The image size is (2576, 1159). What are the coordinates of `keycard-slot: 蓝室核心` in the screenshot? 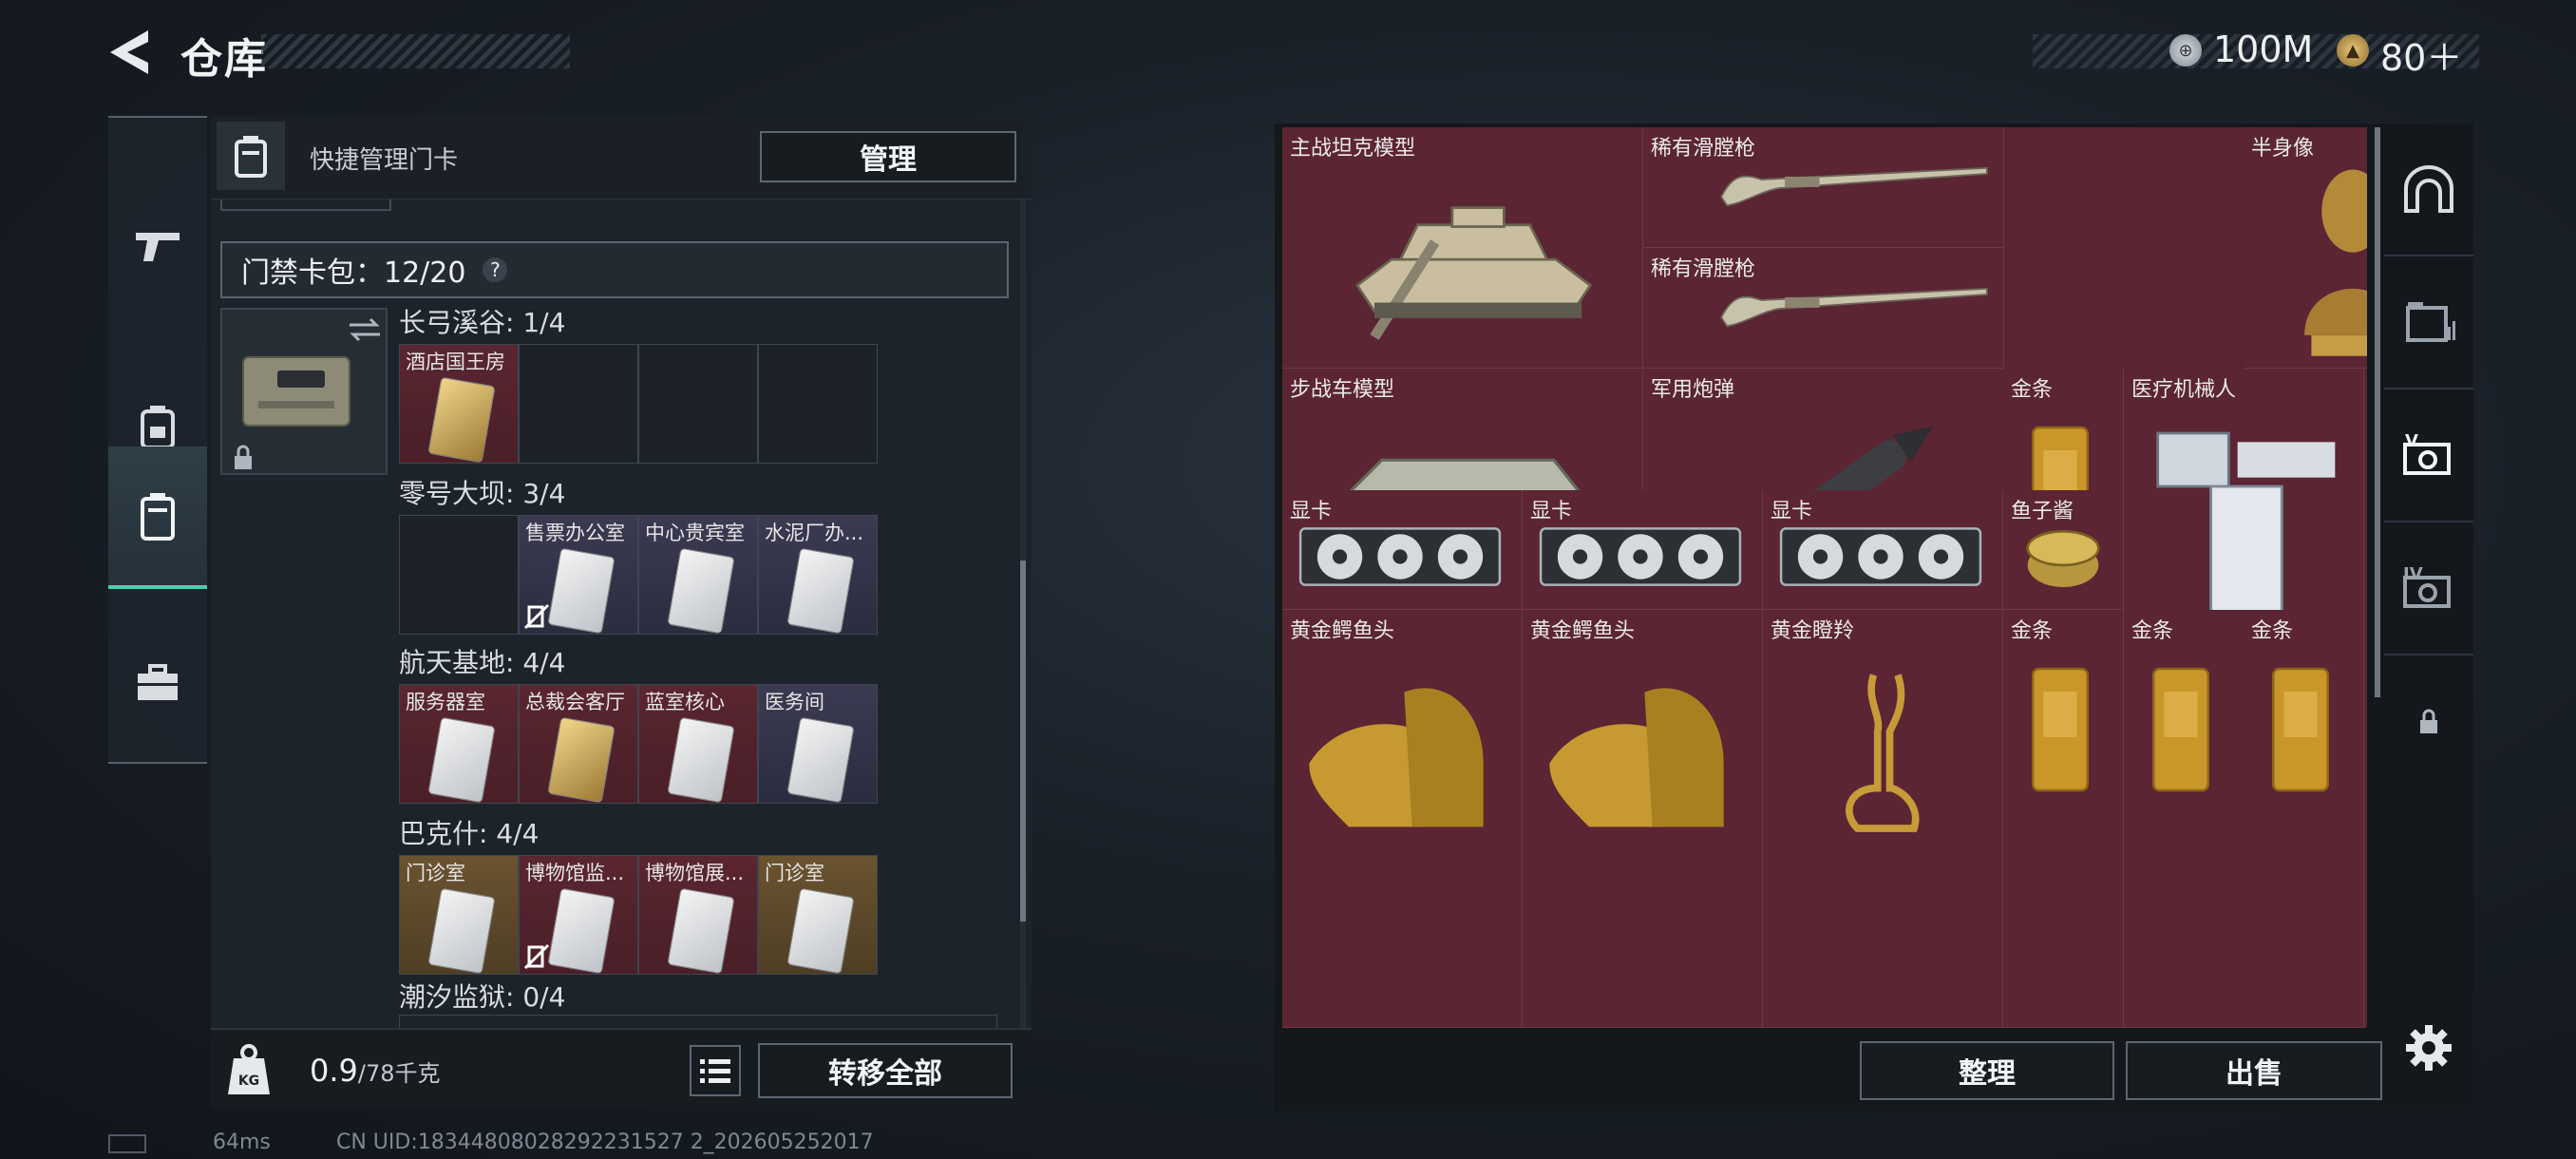 It's located at (698, 744).